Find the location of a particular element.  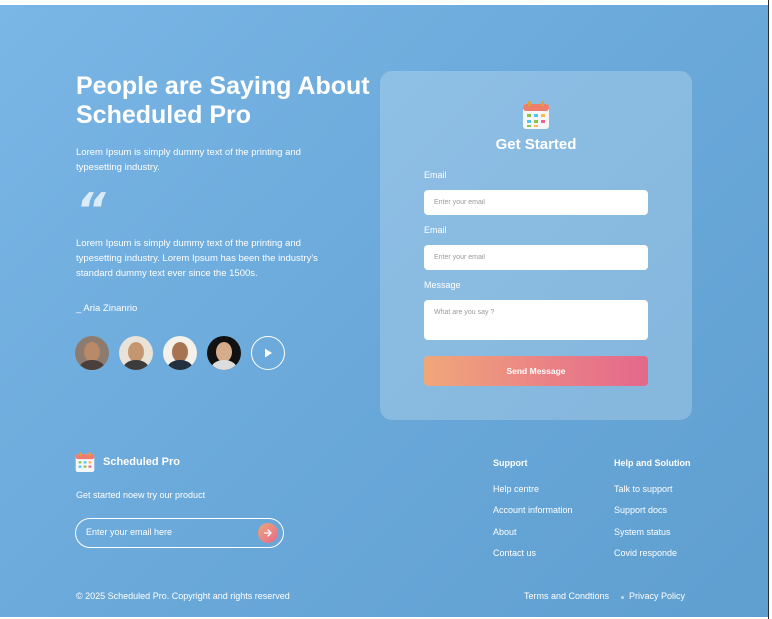

privacy-link: Privacy Policy is located at coordinates (657, 596).